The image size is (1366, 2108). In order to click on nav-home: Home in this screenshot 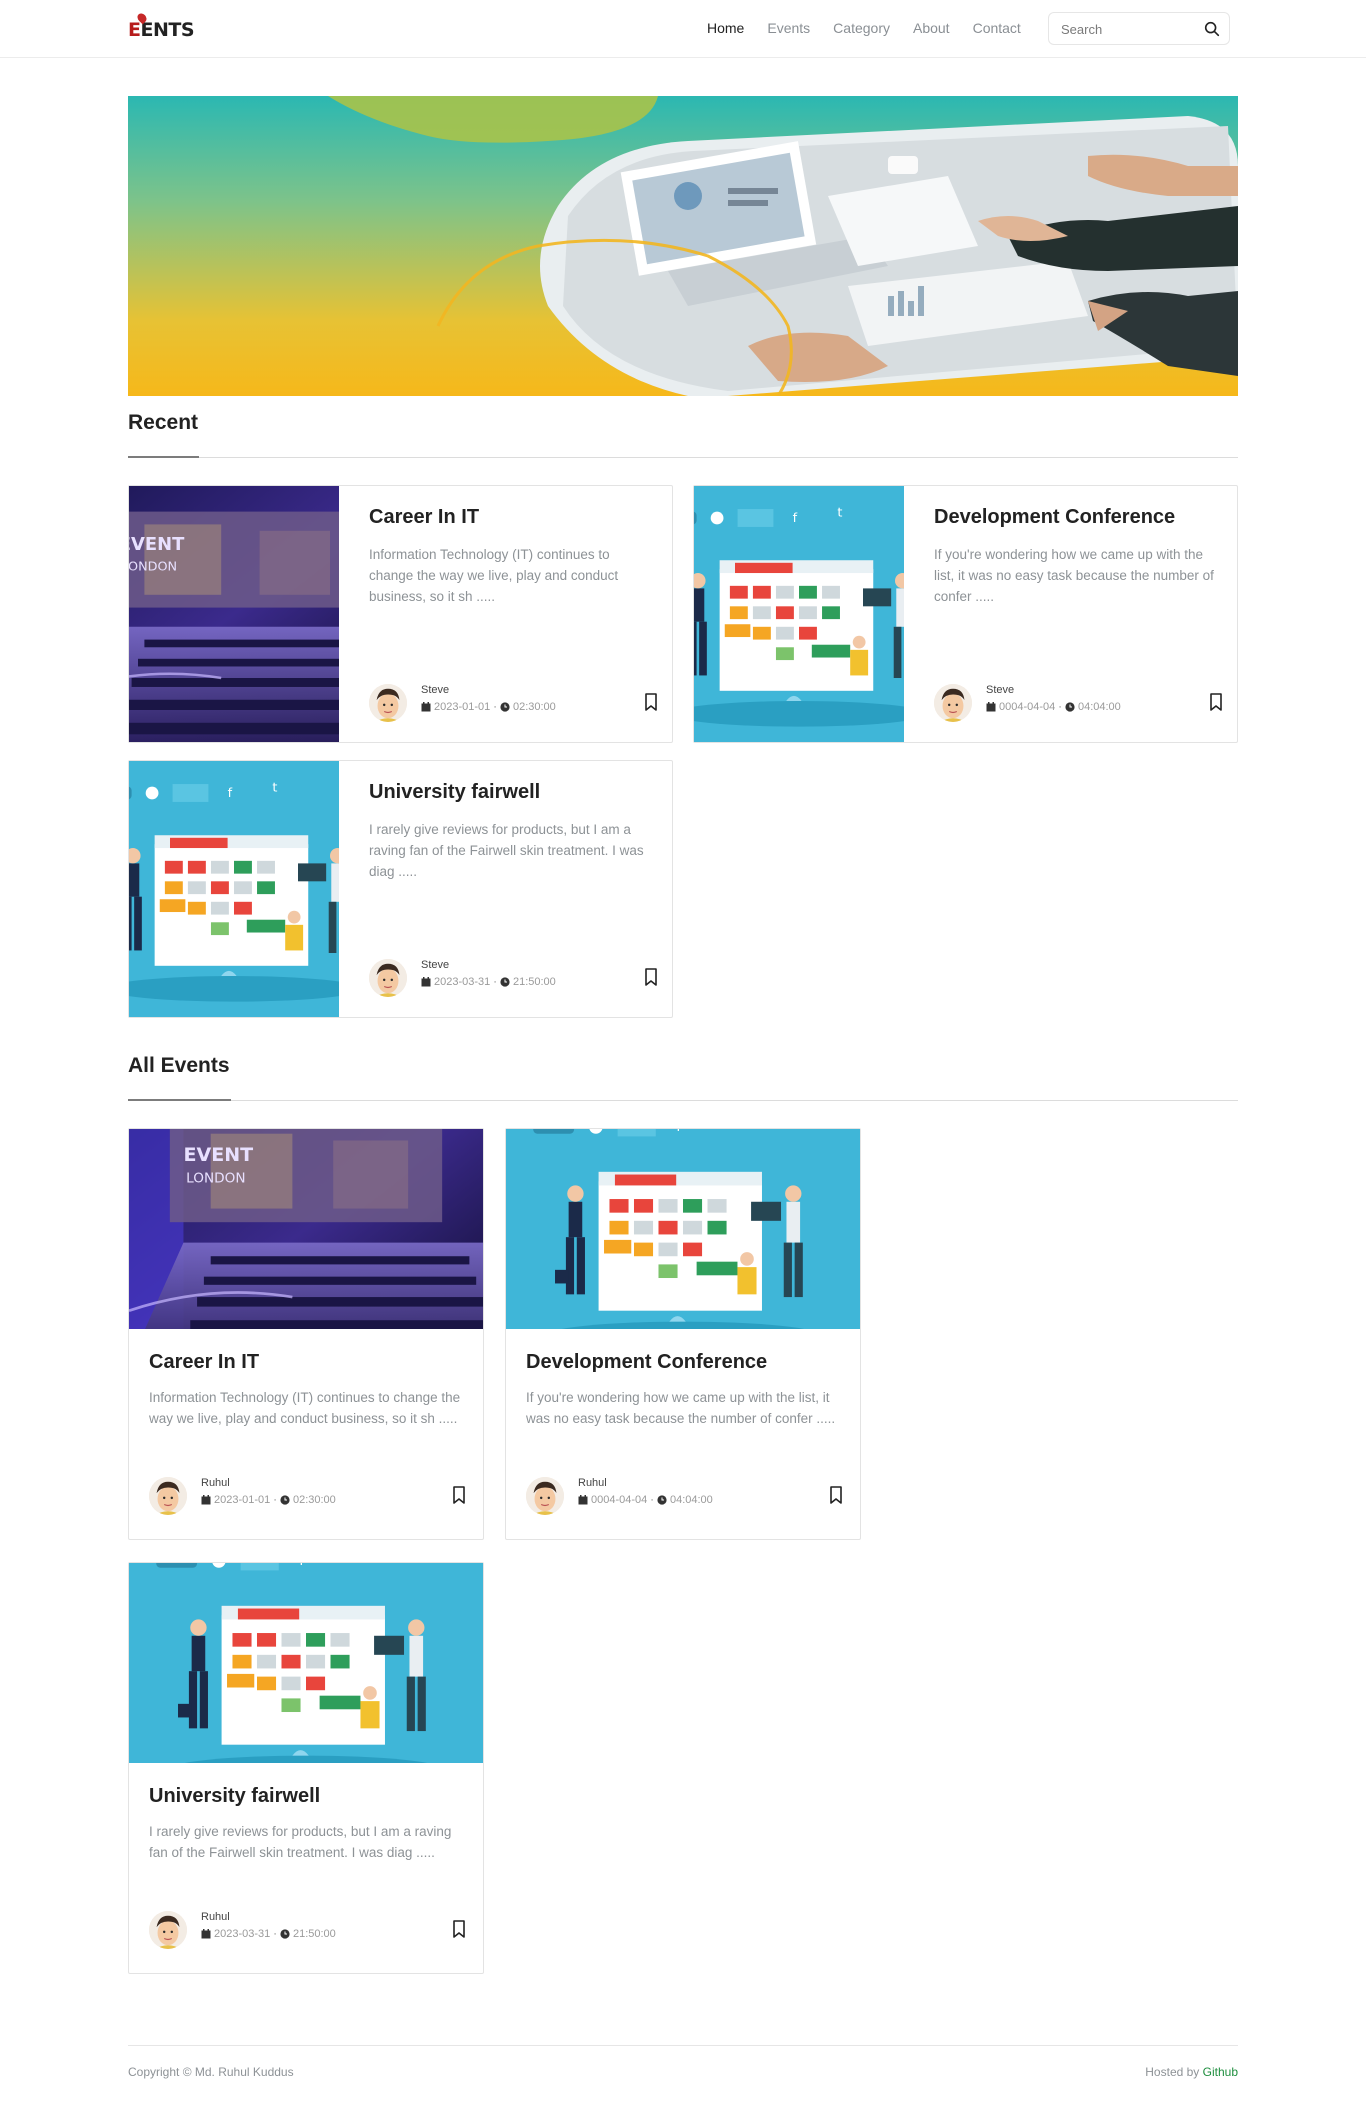, I will do `click(725, 28)`.